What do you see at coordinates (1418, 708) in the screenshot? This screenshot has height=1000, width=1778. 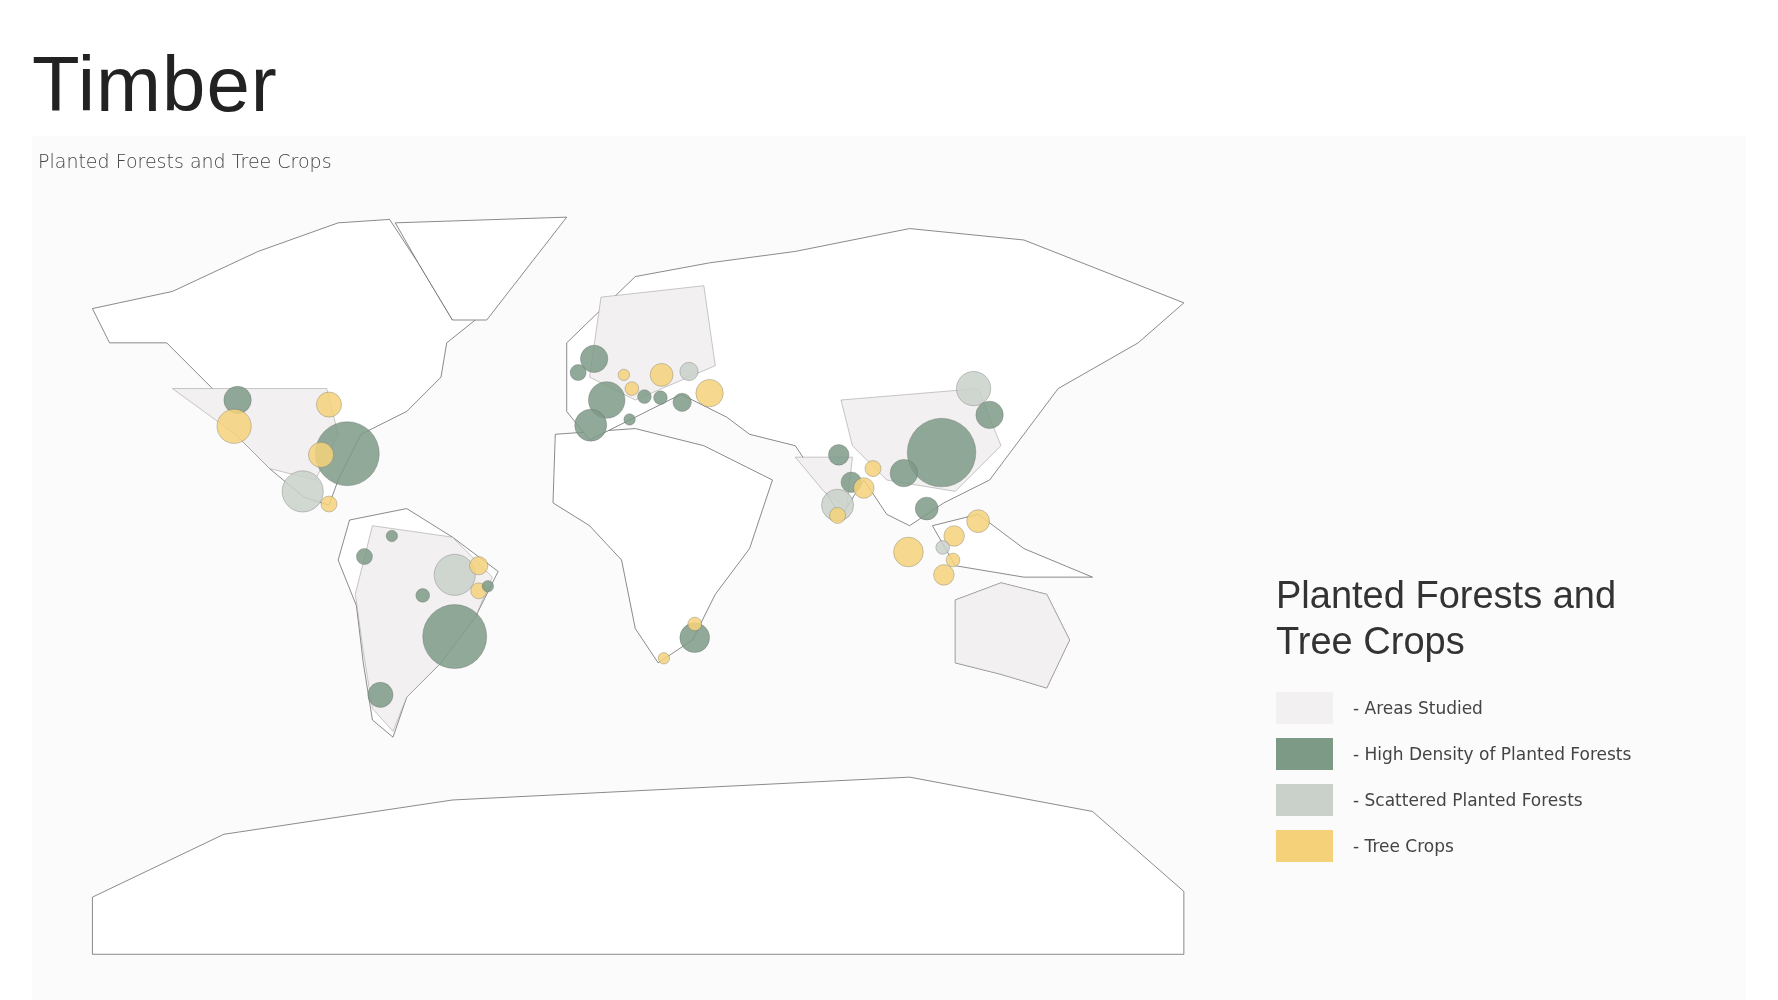 I see `legend-label: - Areas Studied` at bounding box center [1418, 708].